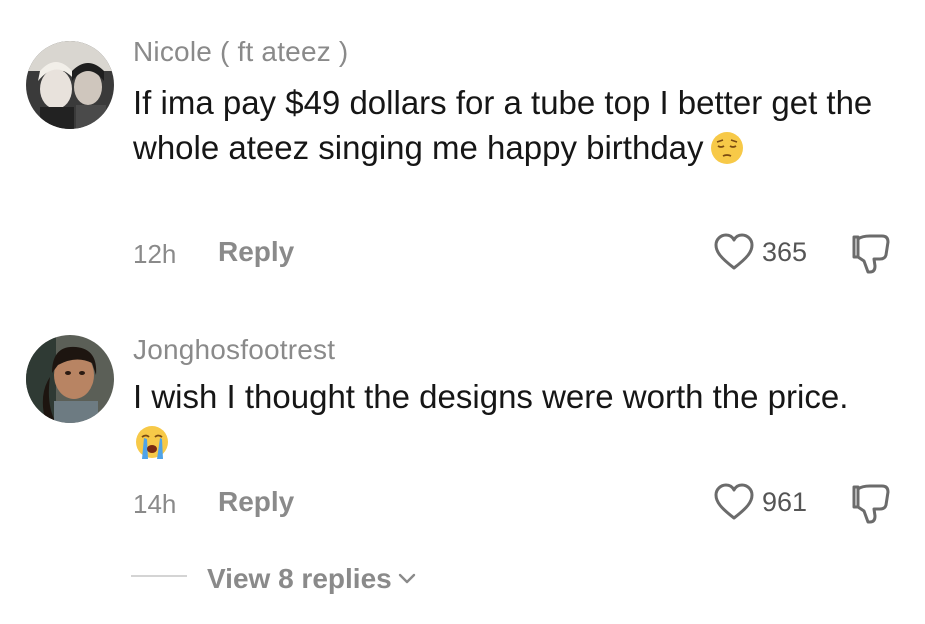  I want to click on chevron-down-icon, so click(407, 572).